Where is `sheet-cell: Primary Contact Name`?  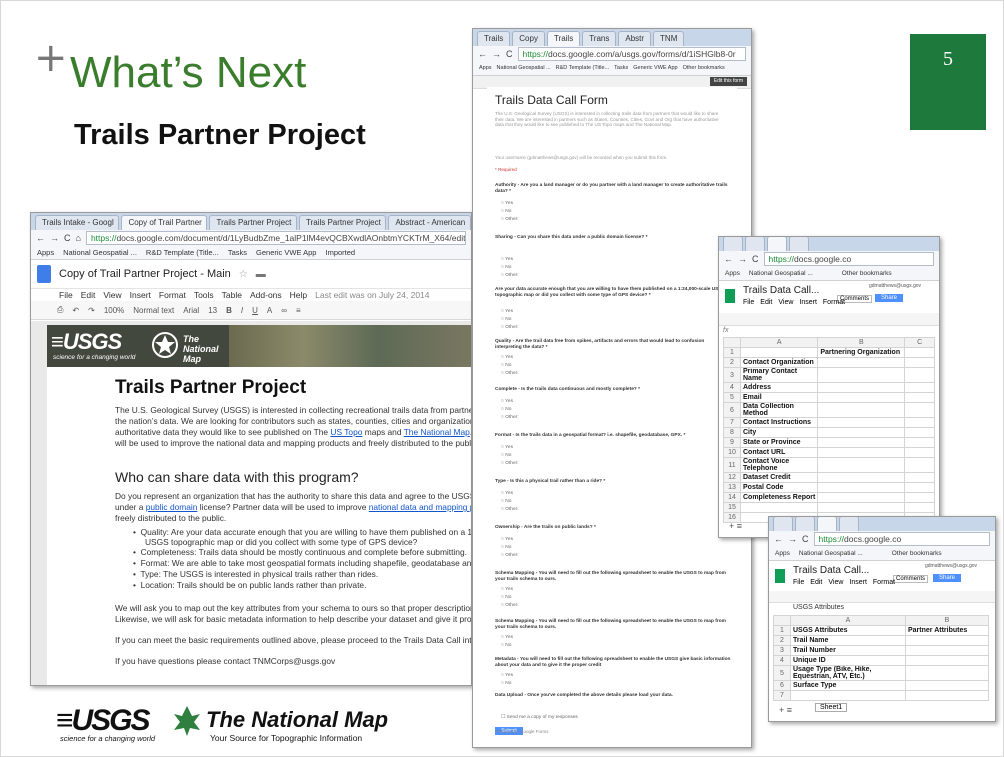 sheet-cell: Primary Contact Name is located at coordinates (779, 375).